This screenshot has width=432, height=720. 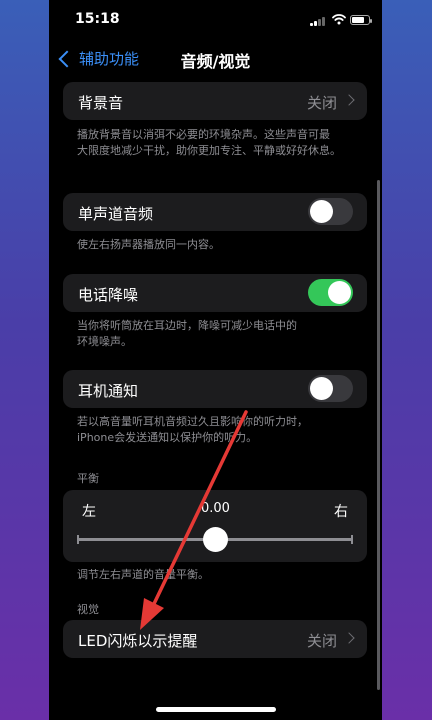 I want to click on mono-audio-toggle, so click(x=330, y=211).